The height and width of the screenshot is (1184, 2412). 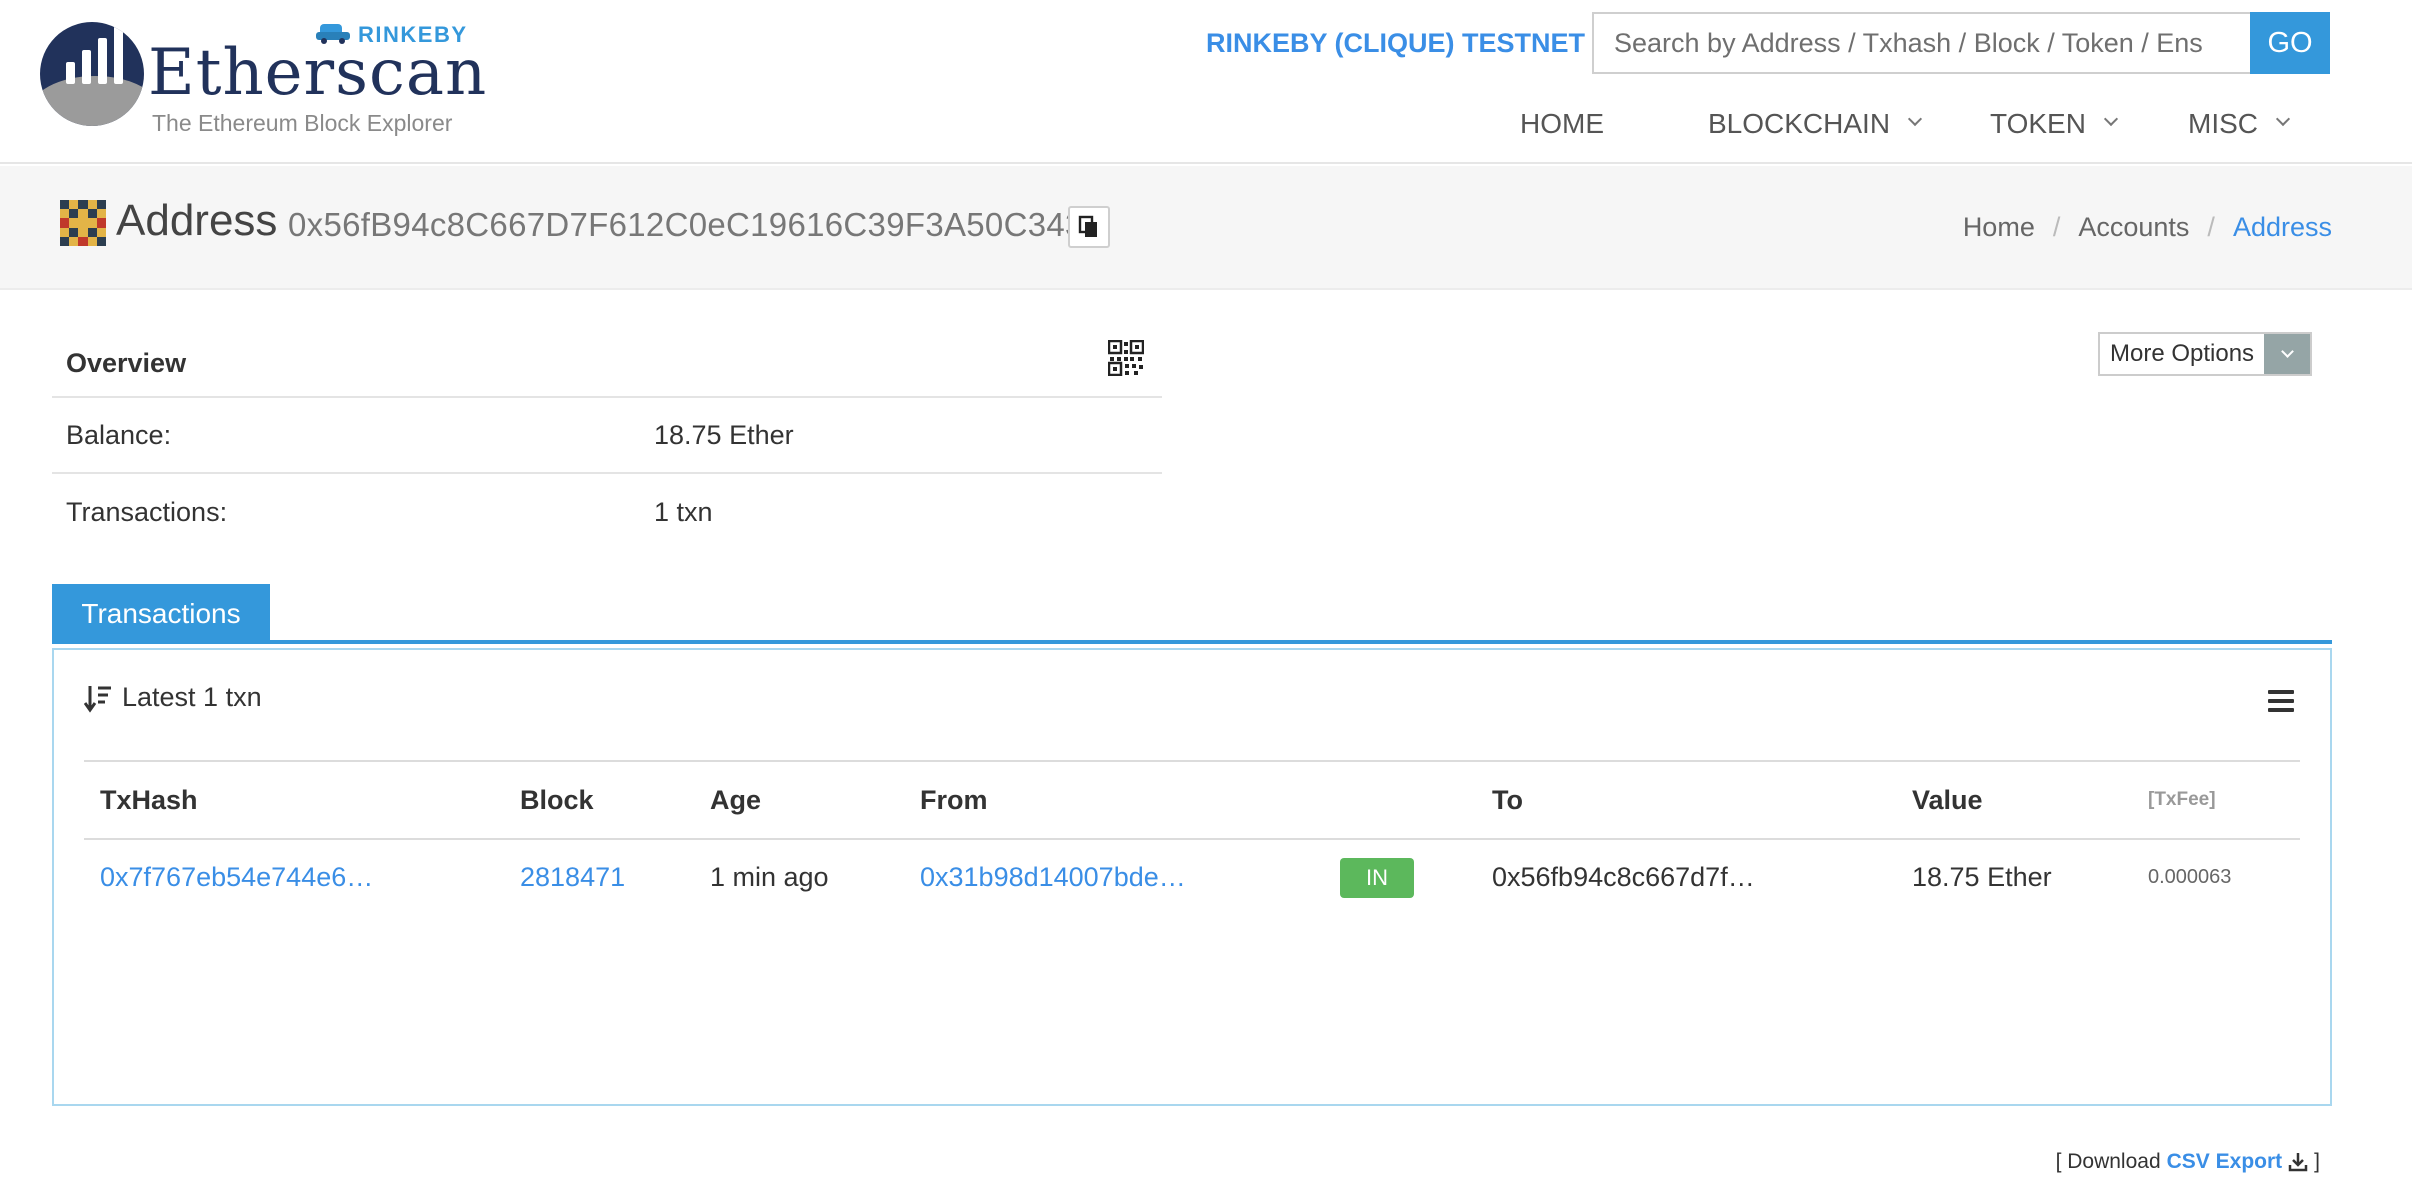 I want to click on nav-blockchain-label: BLOCKCHAIN, so click(x=1799, y=123).